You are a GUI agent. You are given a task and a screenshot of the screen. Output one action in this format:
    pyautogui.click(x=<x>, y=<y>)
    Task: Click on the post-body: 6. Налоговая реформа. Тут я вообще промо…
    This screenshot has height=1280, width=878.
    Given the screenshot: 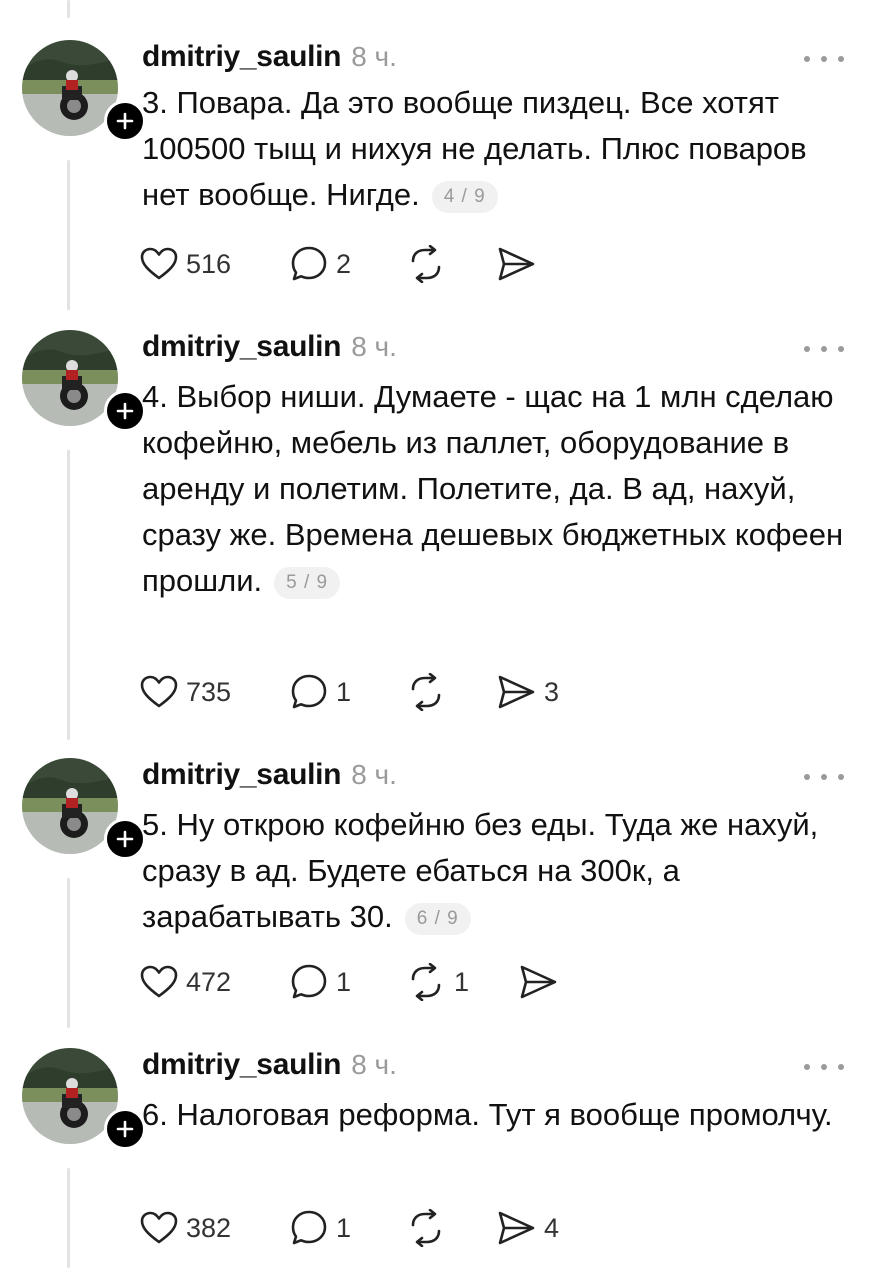 What is the action you would take?
    pyautogui.click(x=487, y=1114)
    